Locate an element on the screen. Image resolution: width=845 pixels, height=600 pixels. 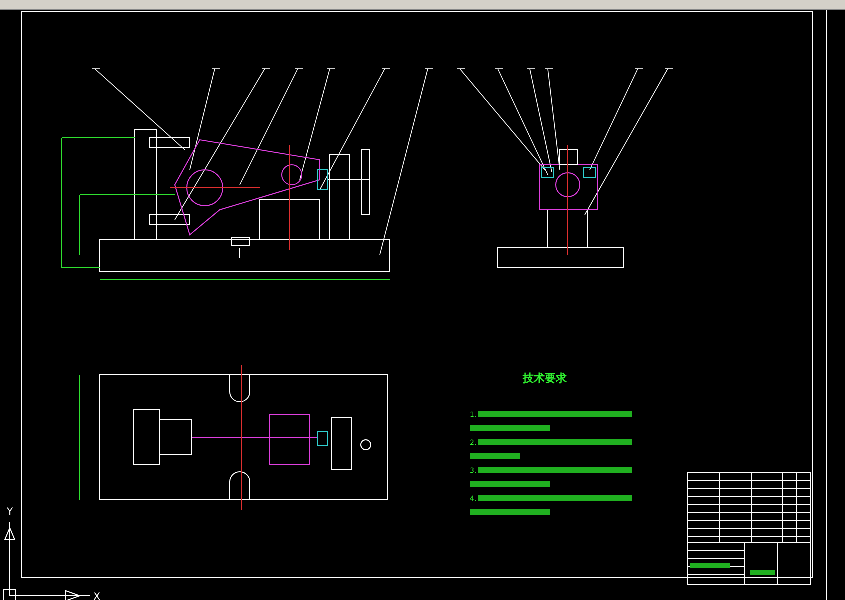
x-axis-label: X is located at coordinates (97, 596).